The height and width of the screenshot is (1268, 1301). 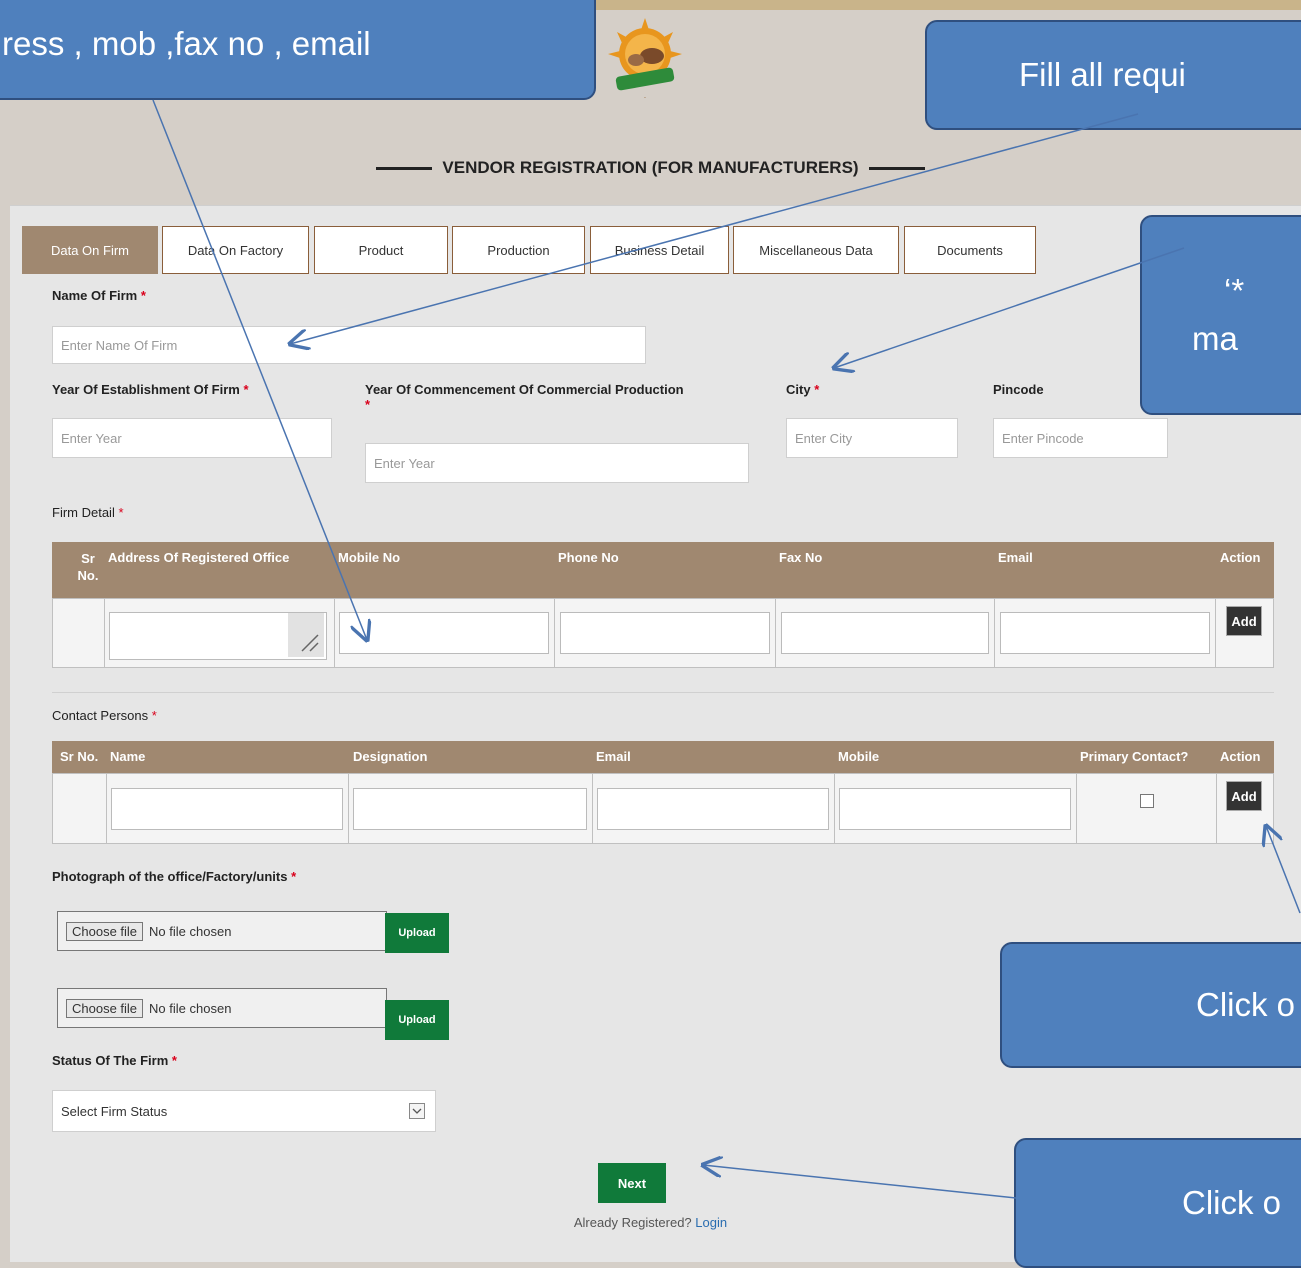 What do you see at coordinates (1009, 307) in the screenshot?
I see `arrow-to-city` at bounding box center [1009, 307].